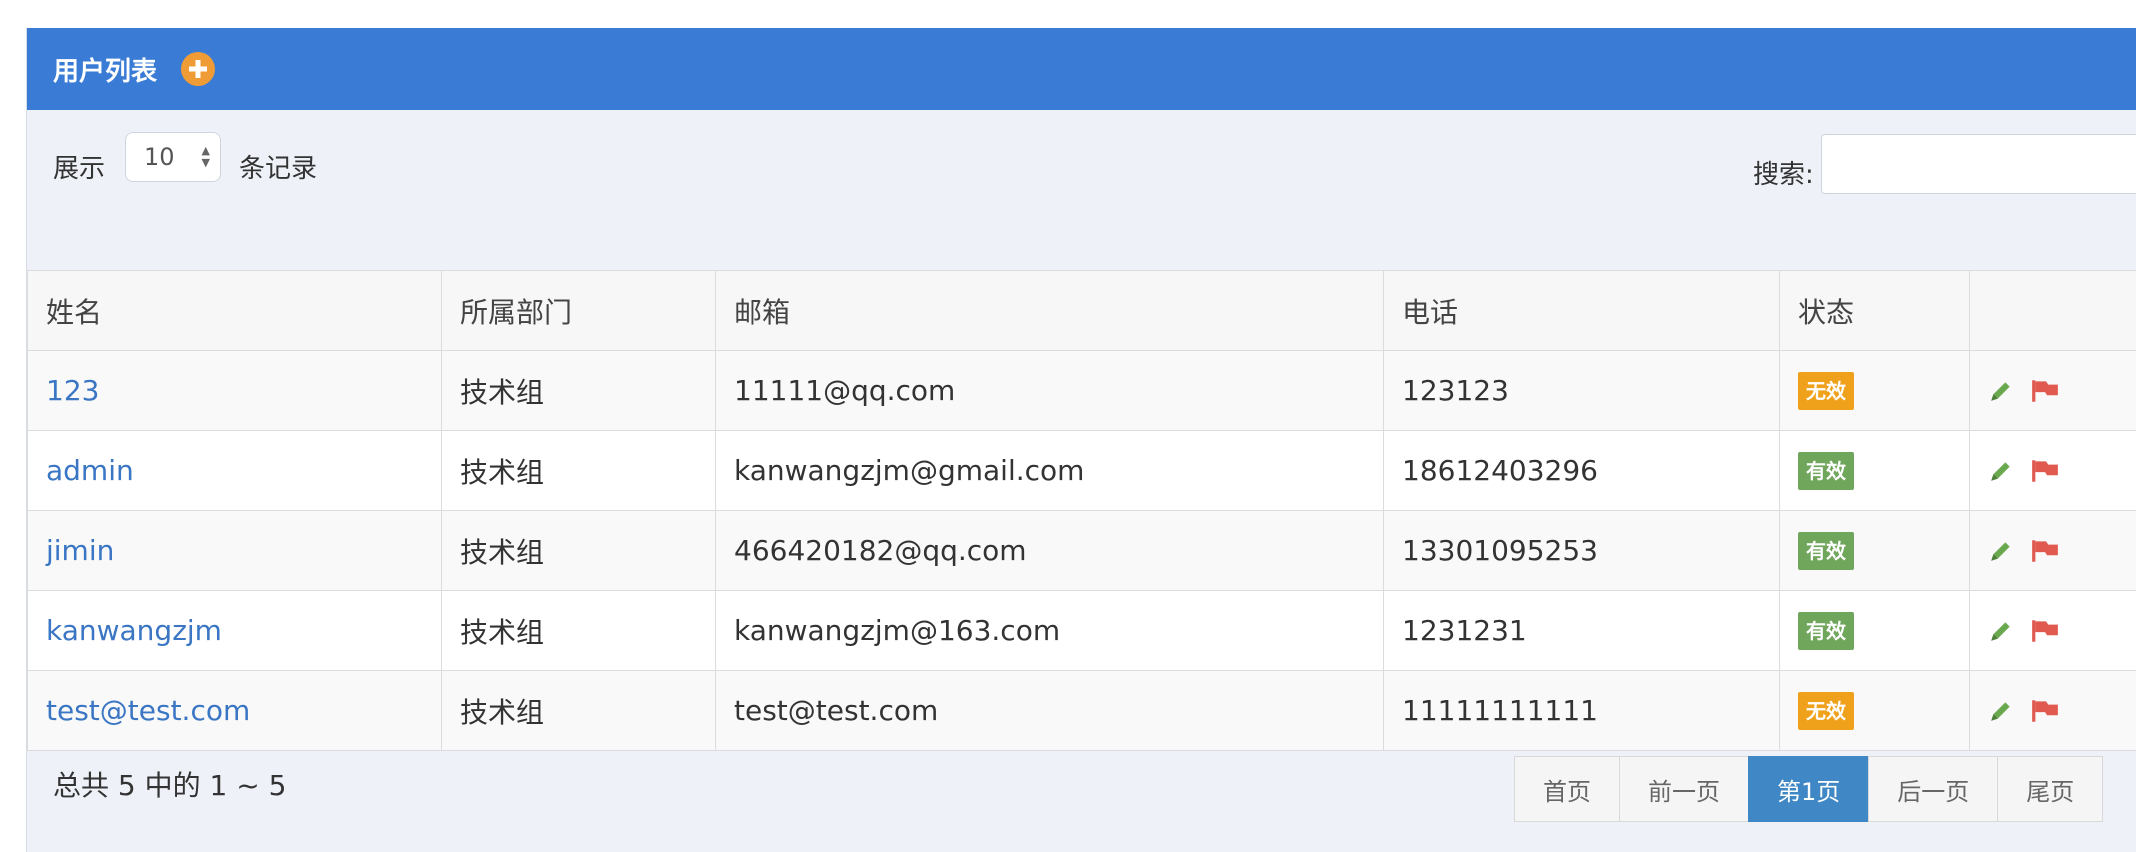  I want to click on user-name-link: test@test.com, so click(148, 710).